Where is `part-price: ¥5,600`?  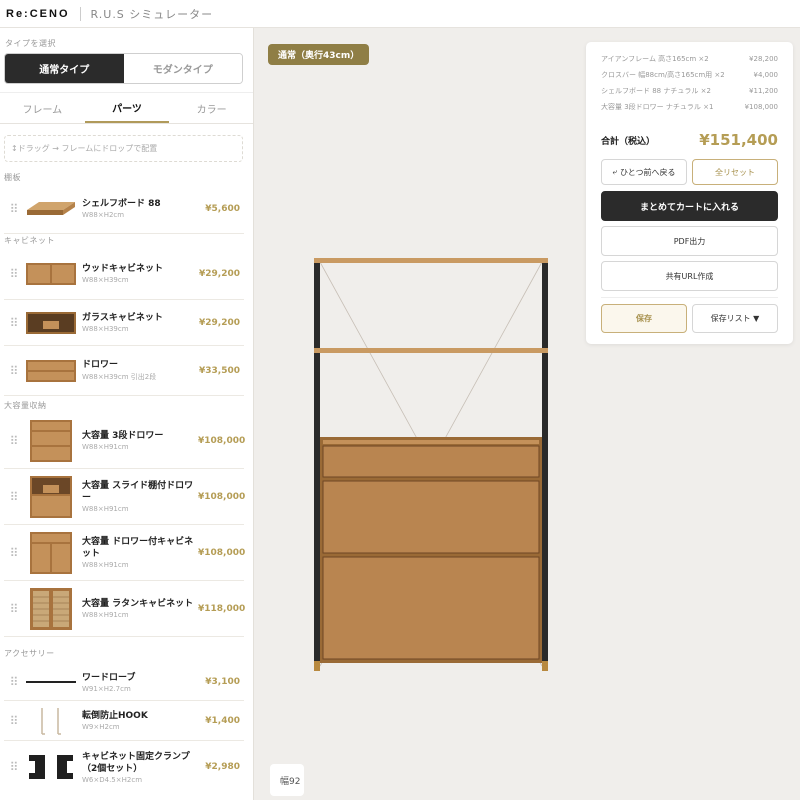 part-price: ¥5,600 is located at coordinates (222, 208).